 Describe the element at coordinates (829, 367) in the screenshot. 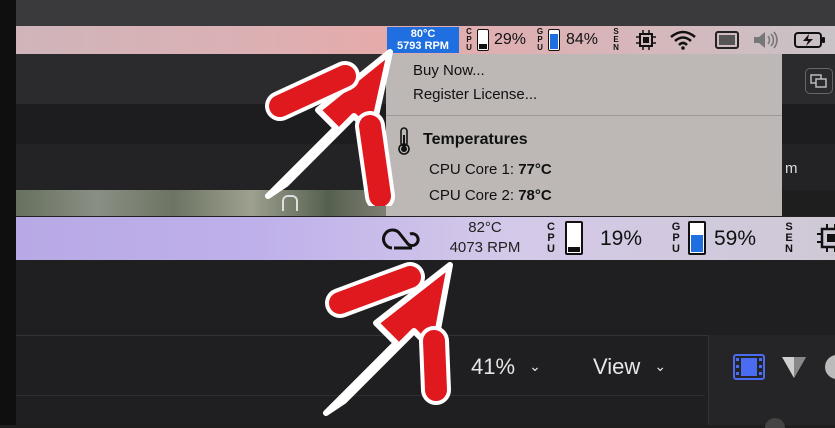

I see `circle-tool-icon` at that location.